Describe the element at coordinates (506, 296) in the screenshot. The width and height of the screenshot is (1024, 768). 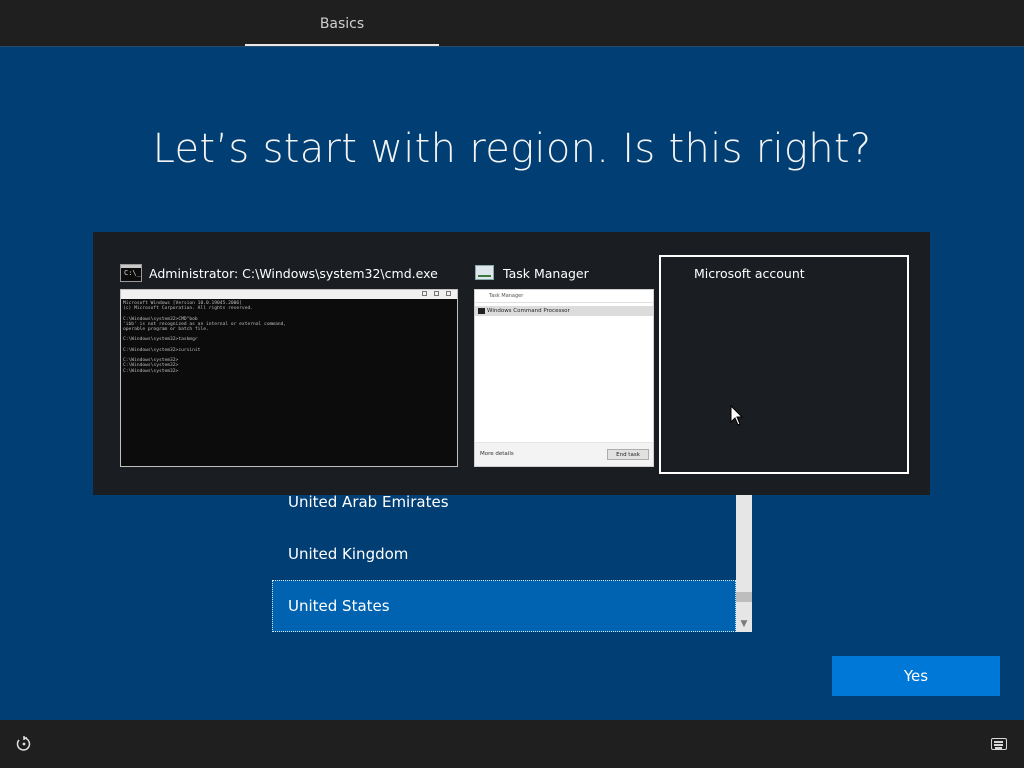
I see `thumb-title: Task Manager` at that location.